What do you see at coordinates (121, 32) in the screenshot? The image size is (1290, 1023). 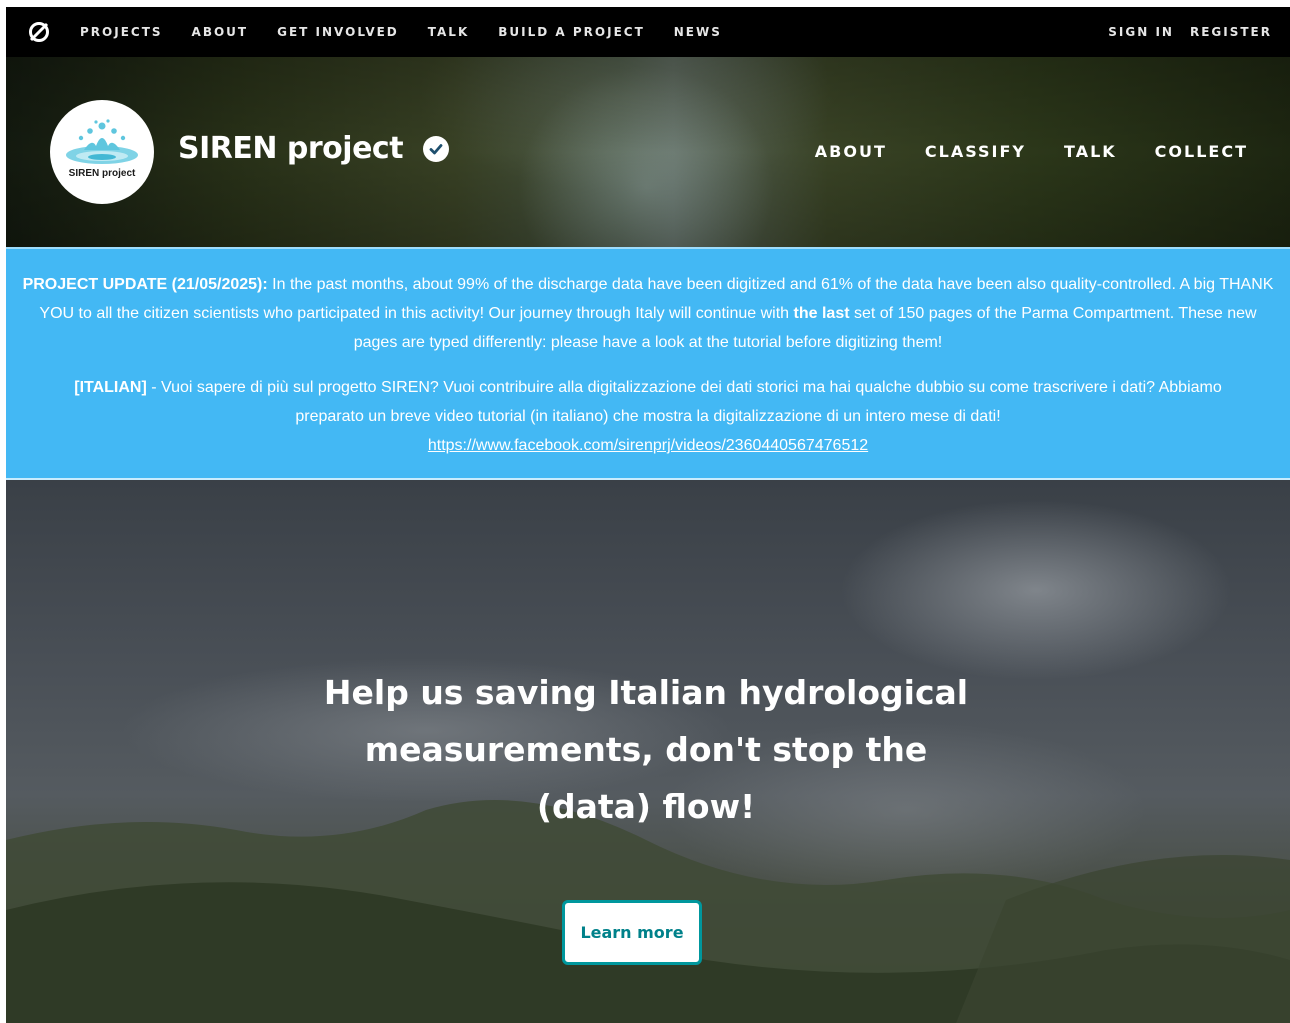 I see `top-nav-projects: PROJECTS` at bounding box center [121, 32].